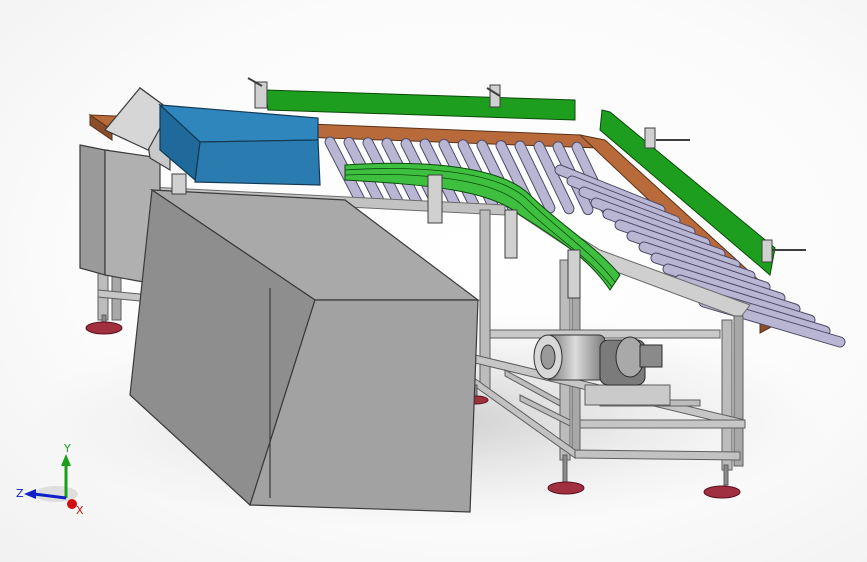 This screenshot has height=562, width=867. Describe the element at coordinates (30, 494) in the screenshot. I see `z-arrow-head-icon` at that location.